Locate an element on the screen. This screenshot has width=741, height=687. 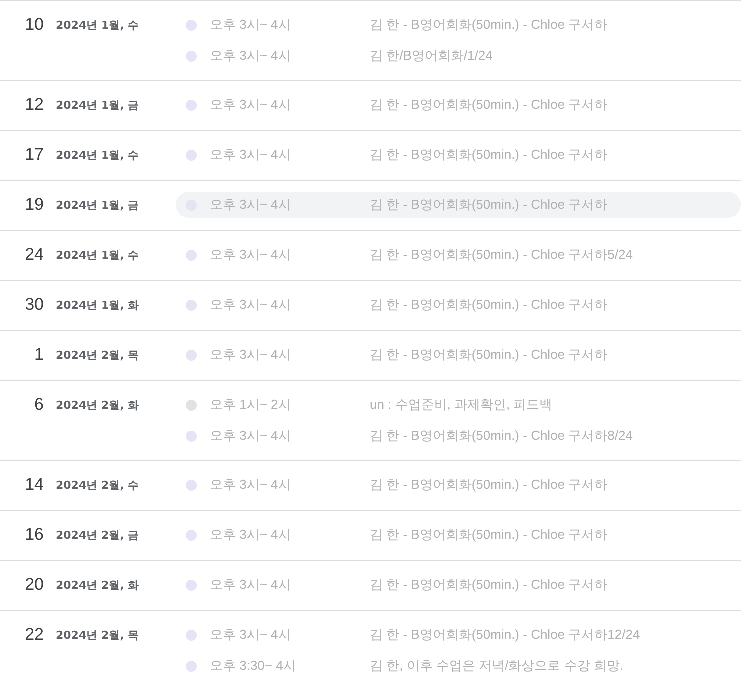
date-label: 2024년 1월, 화 is located at coordinates (98, 306).